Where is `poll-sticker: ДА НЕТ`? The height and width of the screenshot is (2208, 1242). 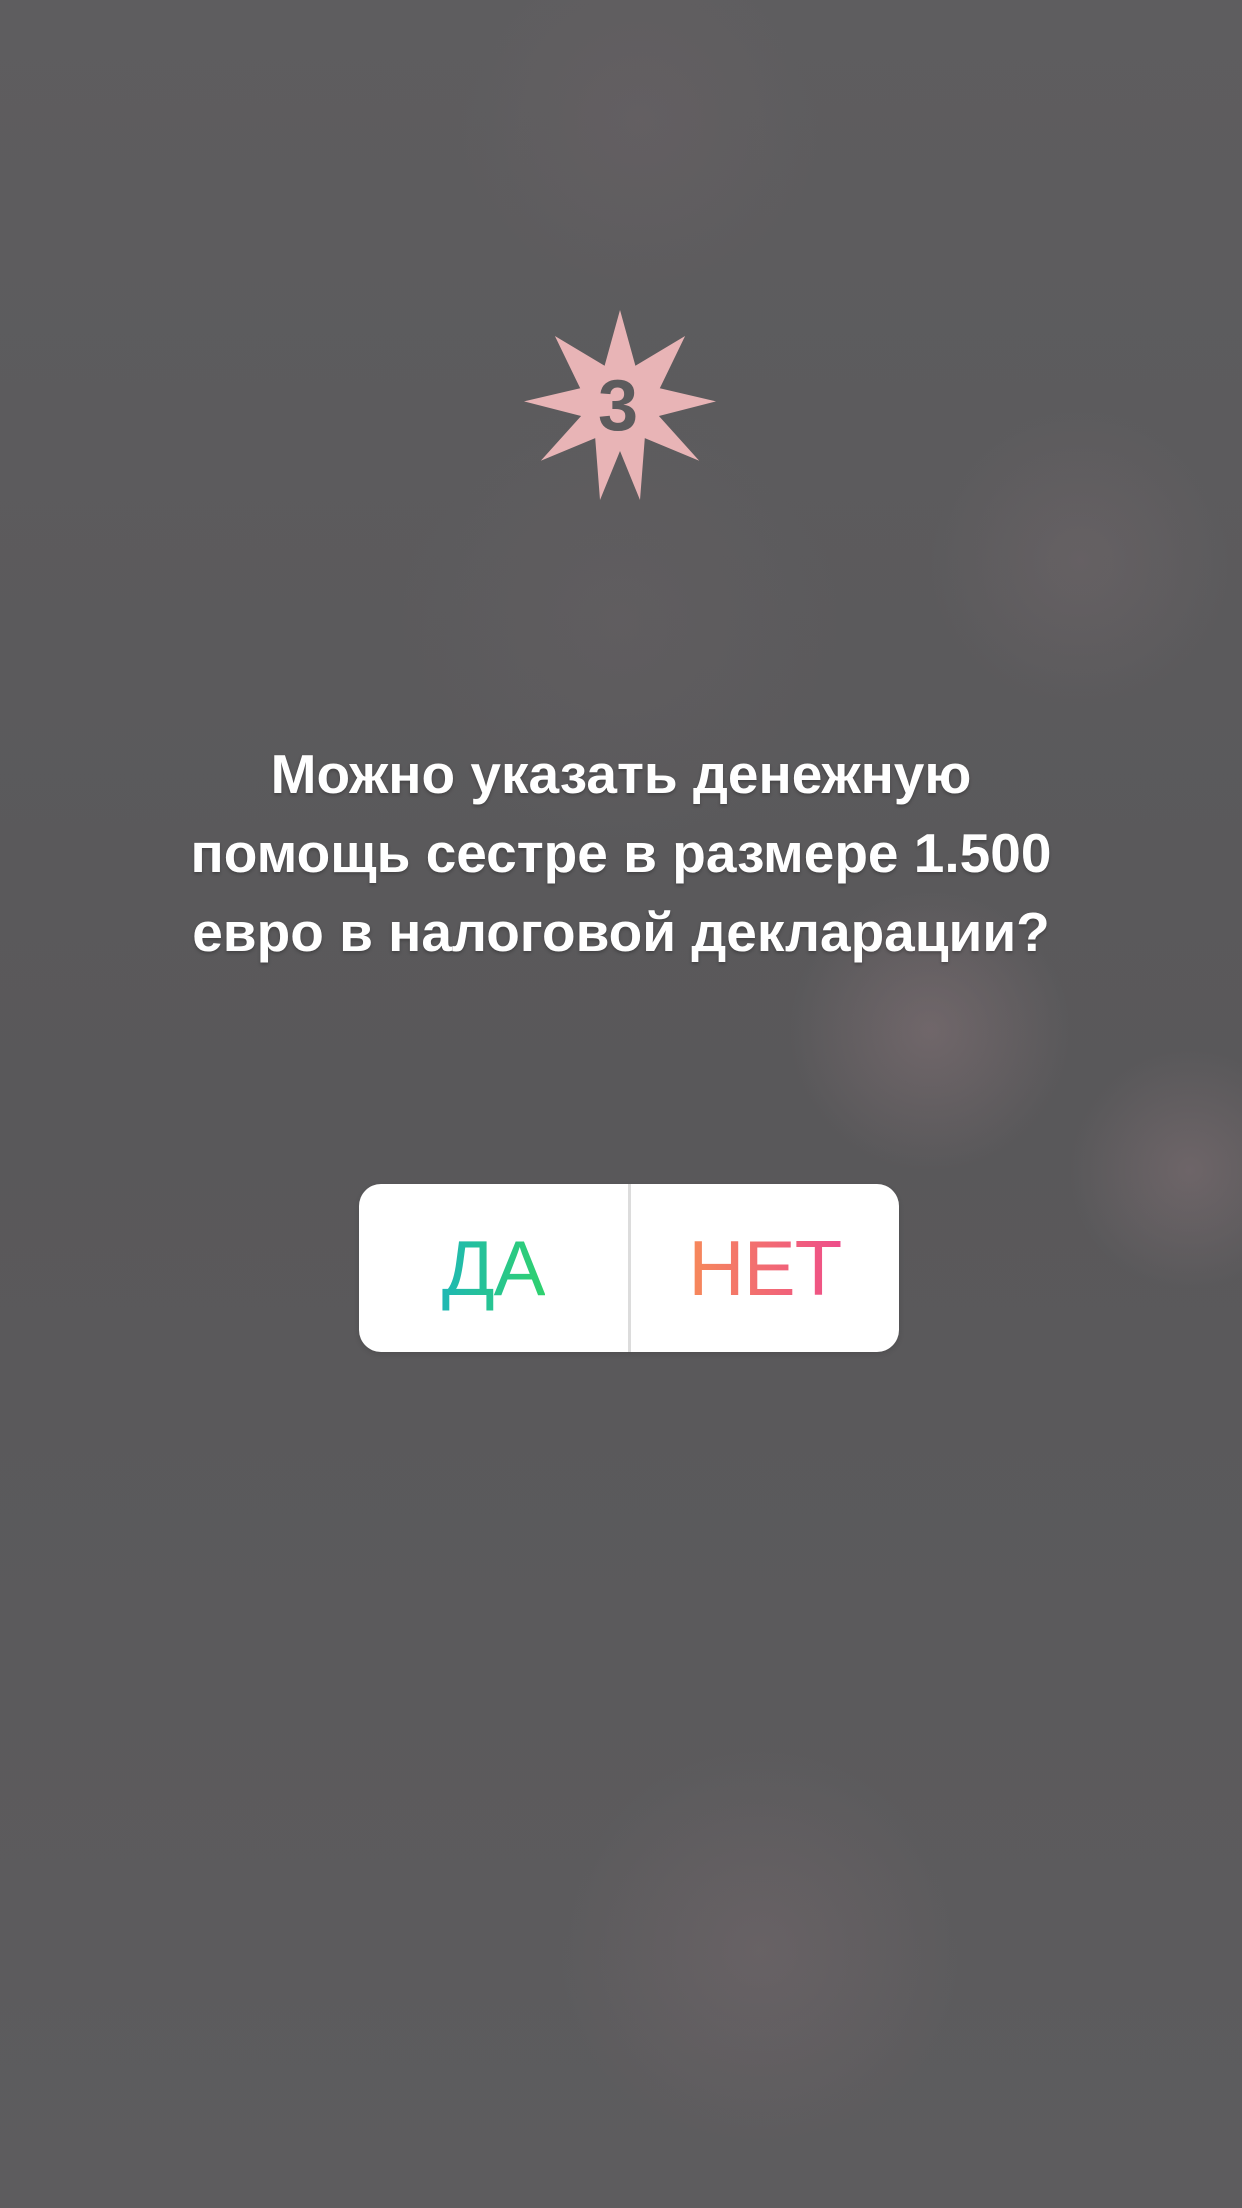 poll-sticker: ДА НЕТ is located at coordinates (629, 1268).